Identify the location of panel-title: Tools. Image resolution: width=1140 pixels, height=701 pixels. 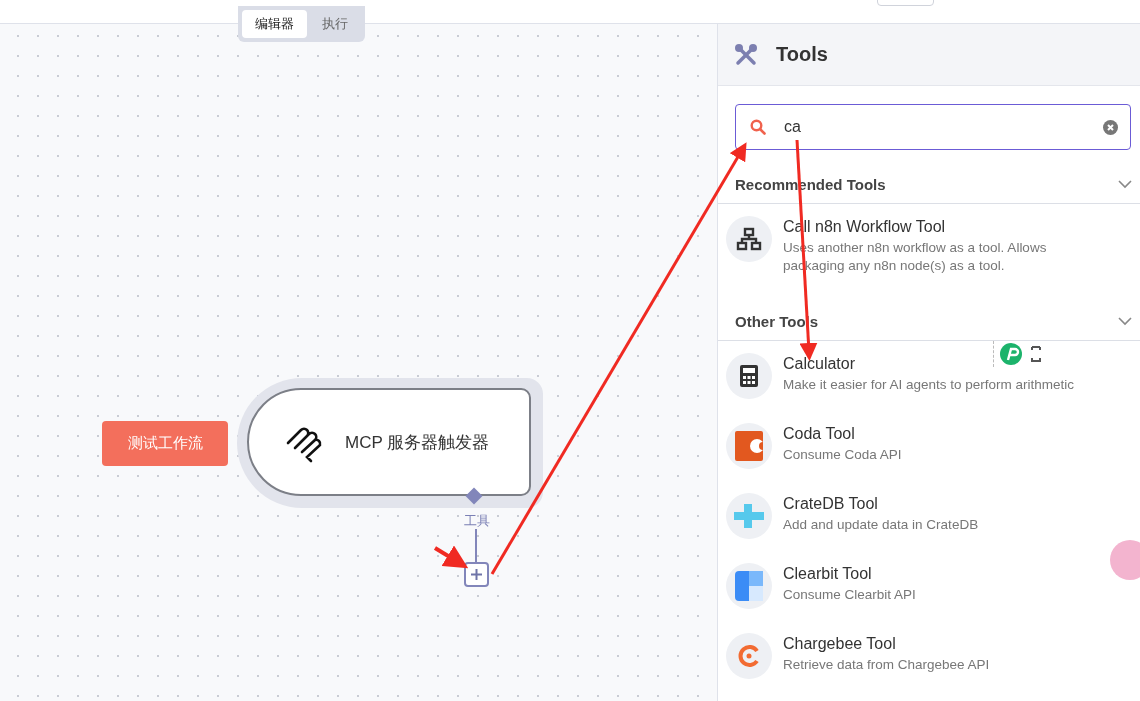
(802, 54).